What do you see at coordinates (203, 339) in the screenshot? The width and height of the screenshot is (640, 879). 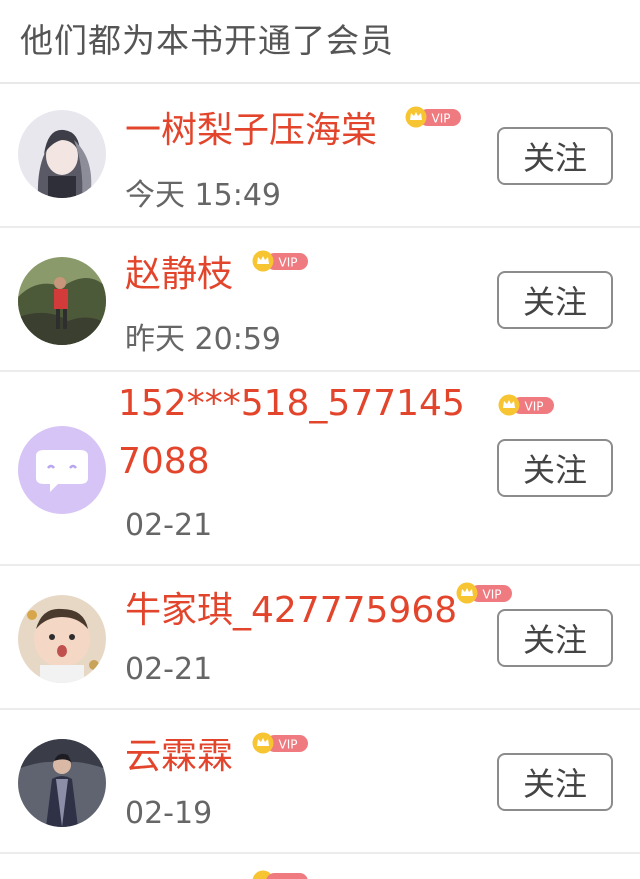 I see `member-time: 昨天 20:59` at bounding box center [203, 339].